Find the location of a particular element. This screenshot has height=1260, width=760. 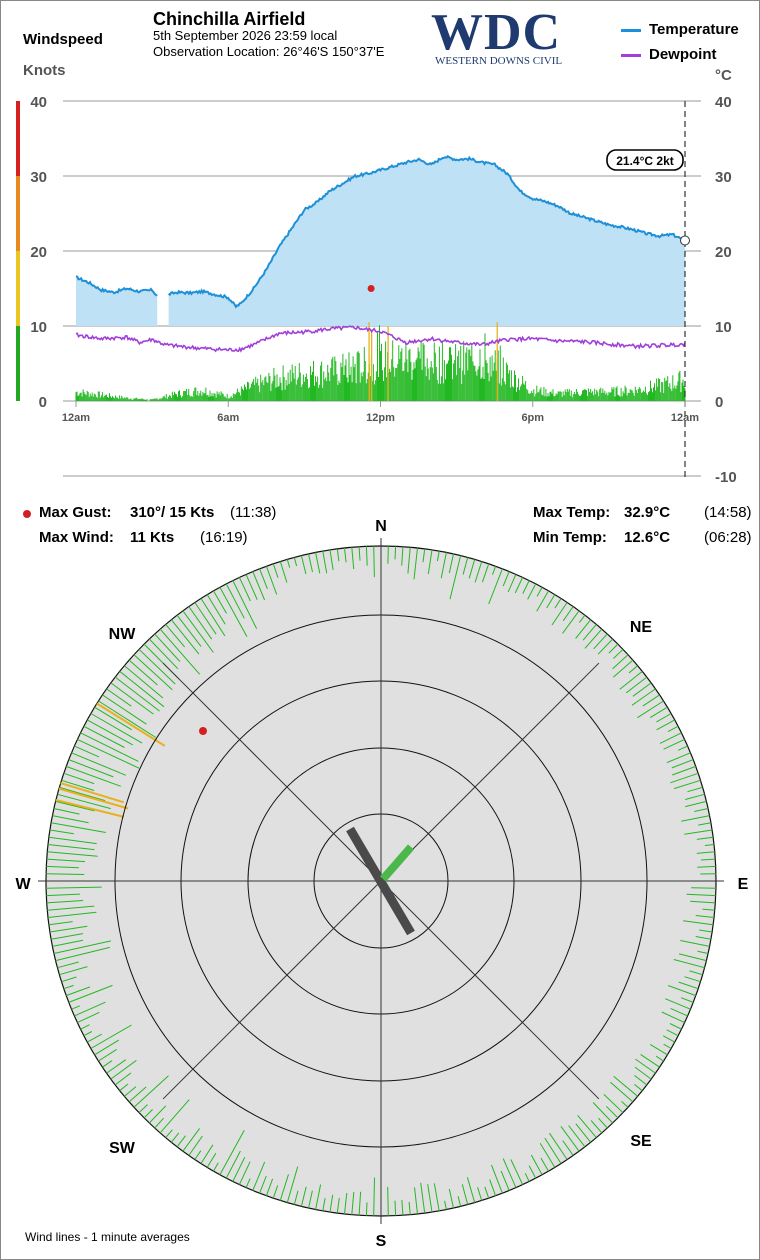

left-tick-label: 40 is located at coordinates (38, 102).